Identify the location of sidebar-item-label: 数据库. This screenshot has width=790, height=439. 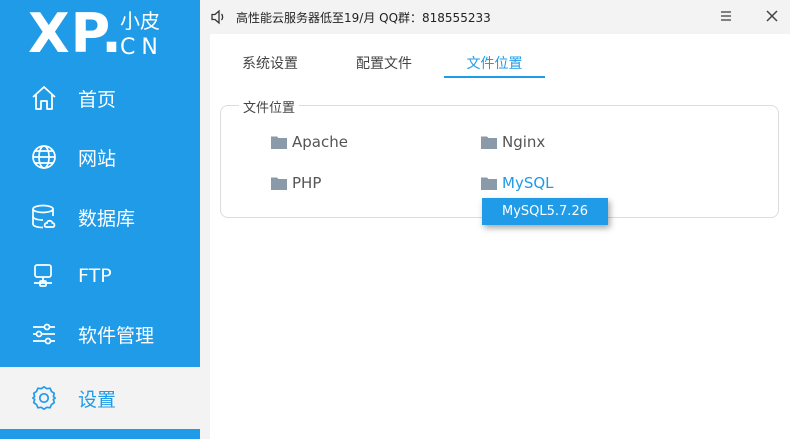
(107, 218).